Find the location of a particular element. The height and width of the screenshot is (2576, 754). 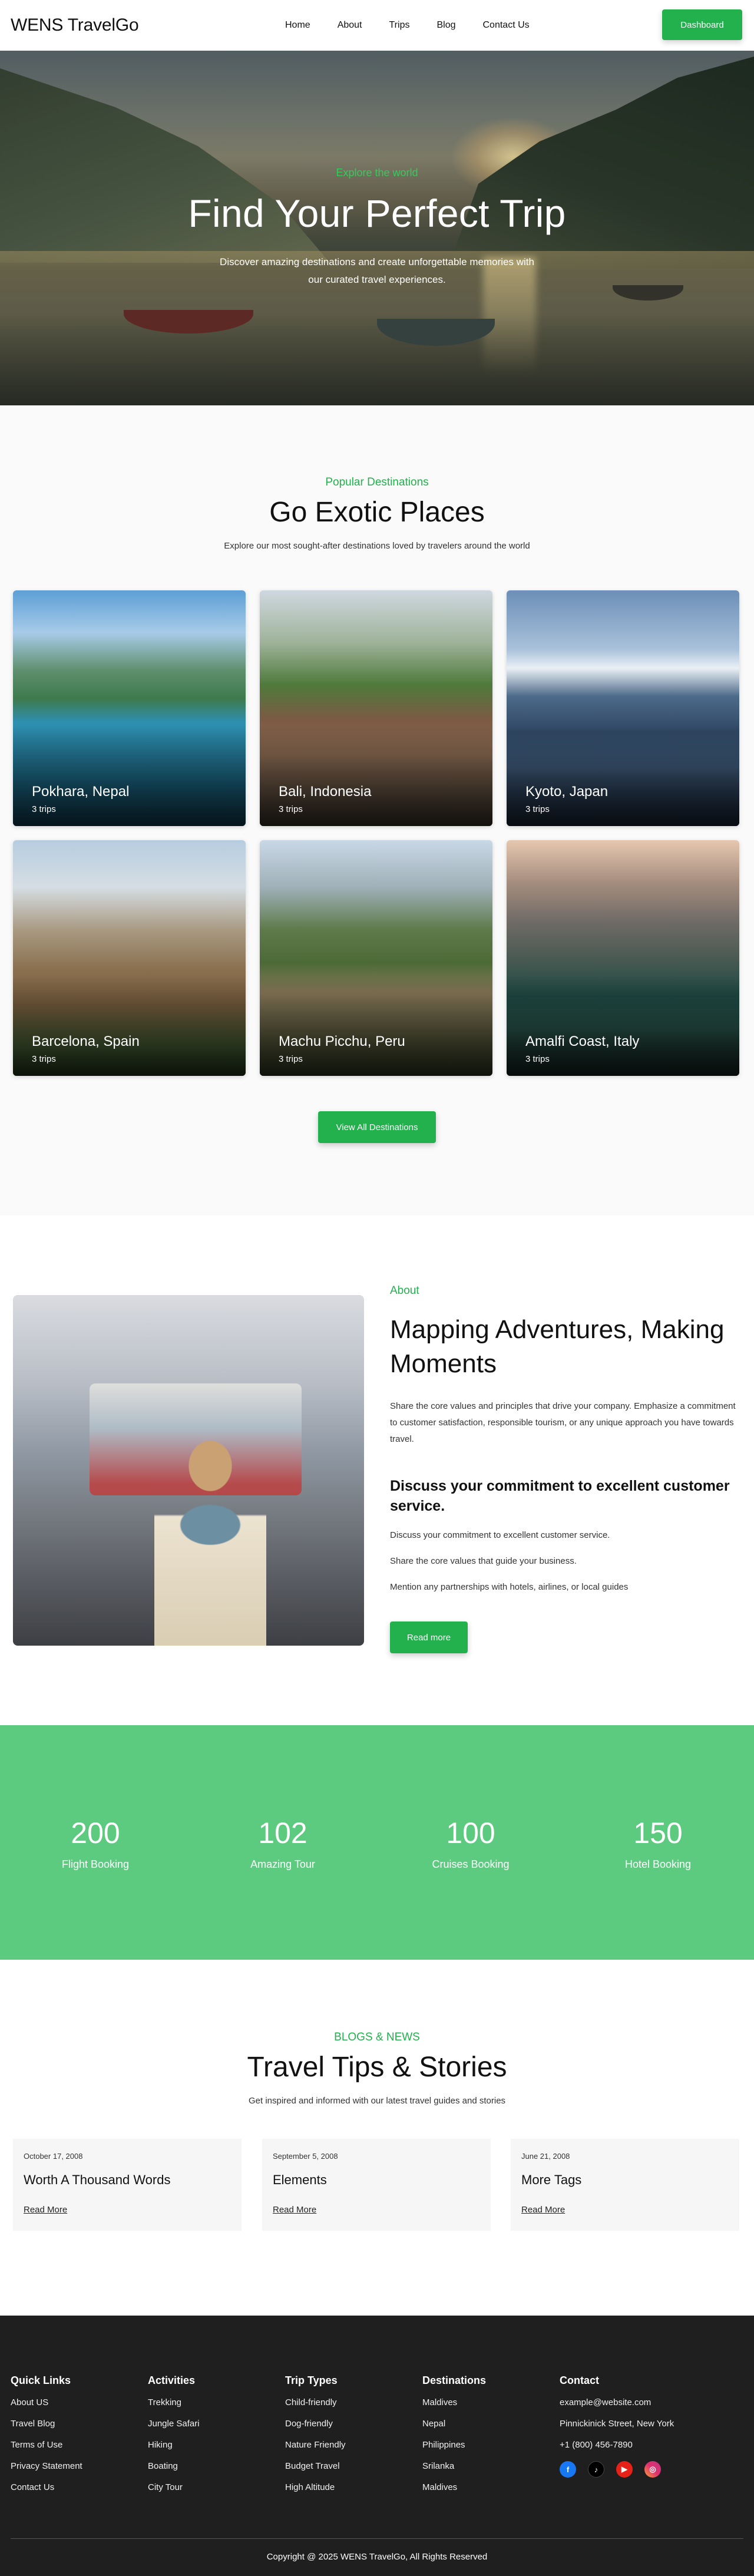

hero-kicker: Explore the world is located at coordinates (377, 173).